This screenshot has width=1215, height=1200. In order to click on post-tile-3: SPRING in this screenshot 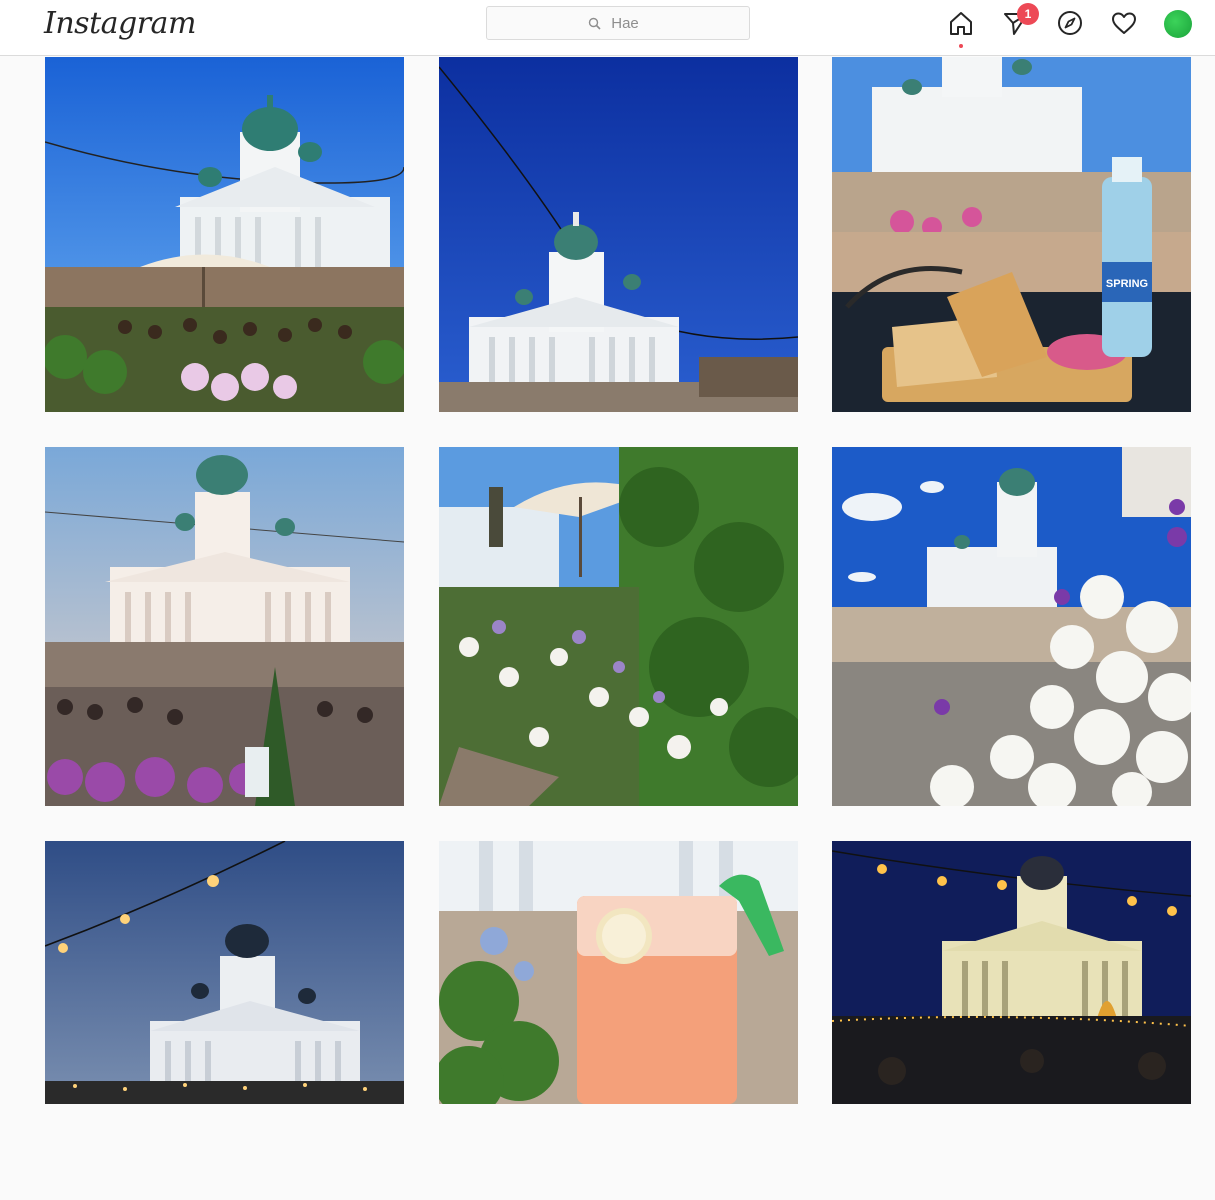, I will do `click(1011, 236)`.